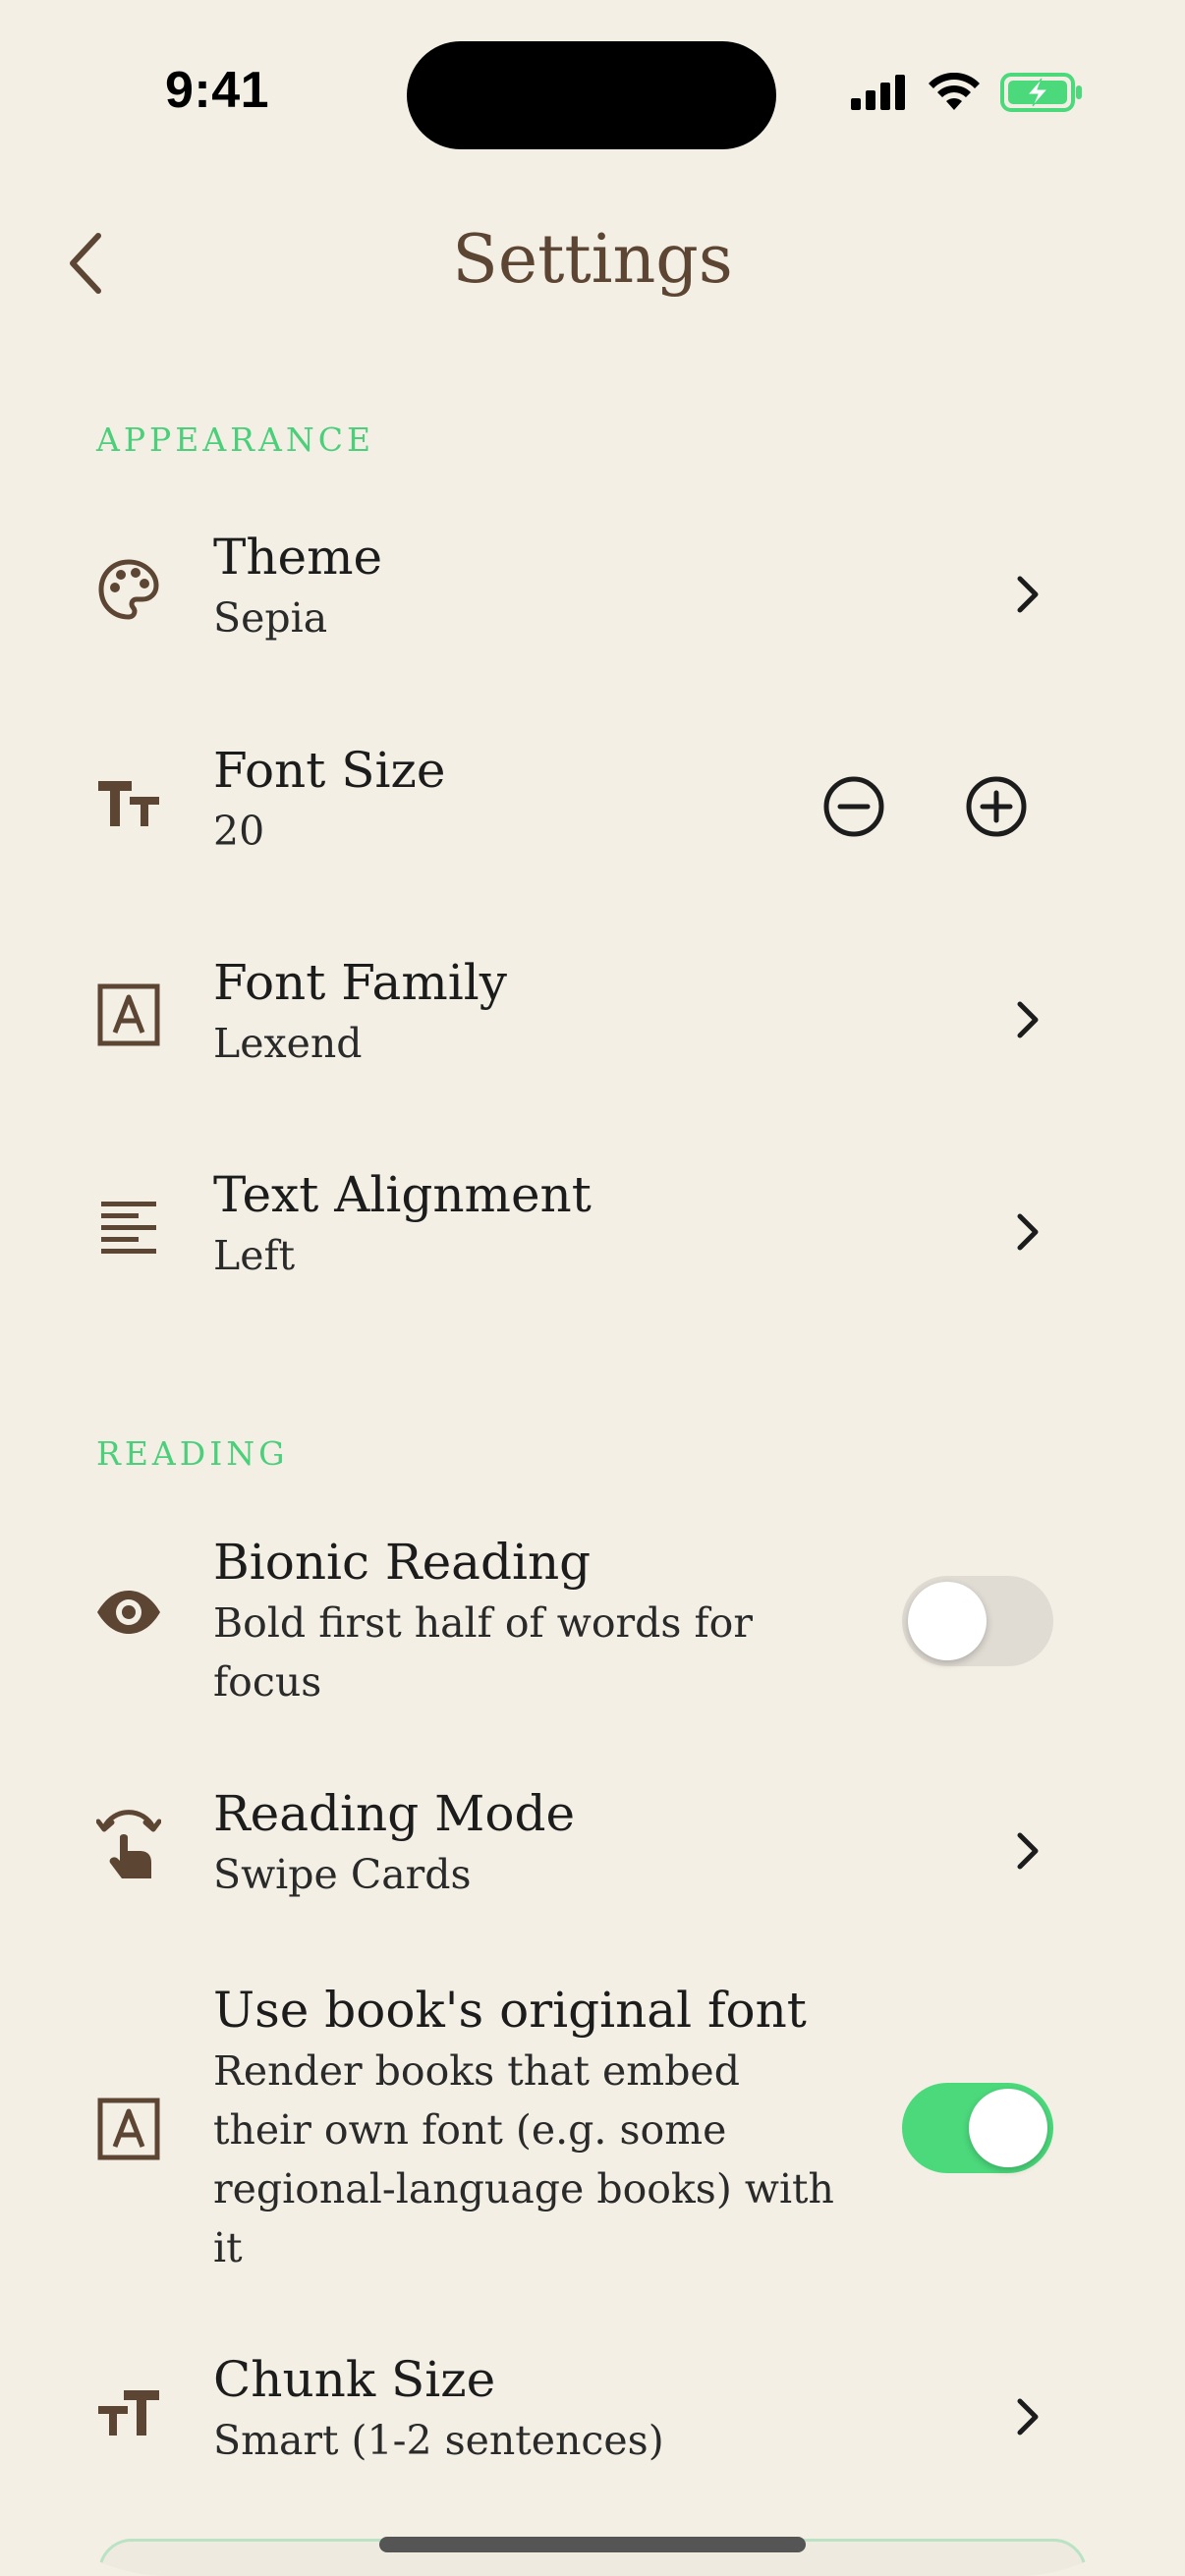 The image size is (1185, 2576). Describe the element at coordinates (271, 618) in the screenshot. I see `theme-value: Sepia` at that location.